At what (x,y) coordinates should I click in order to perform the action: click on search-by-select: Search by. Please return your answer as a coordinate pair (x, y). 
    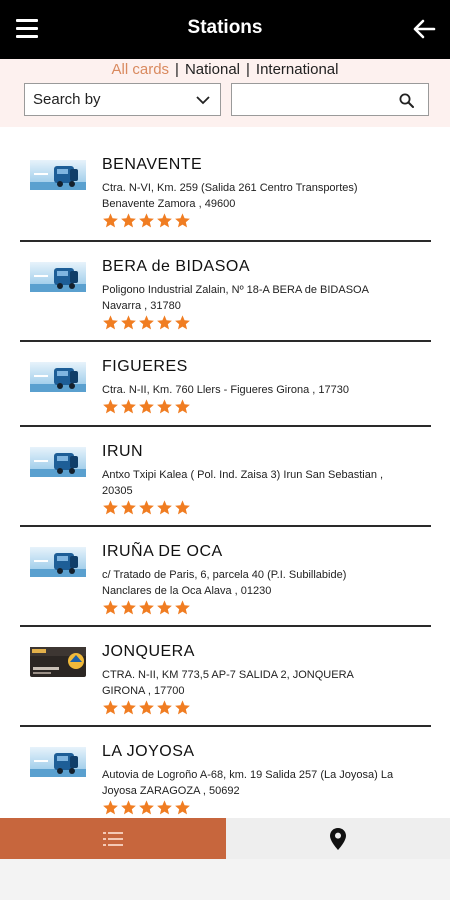
    Looking at the image, I should click on (122, 99).